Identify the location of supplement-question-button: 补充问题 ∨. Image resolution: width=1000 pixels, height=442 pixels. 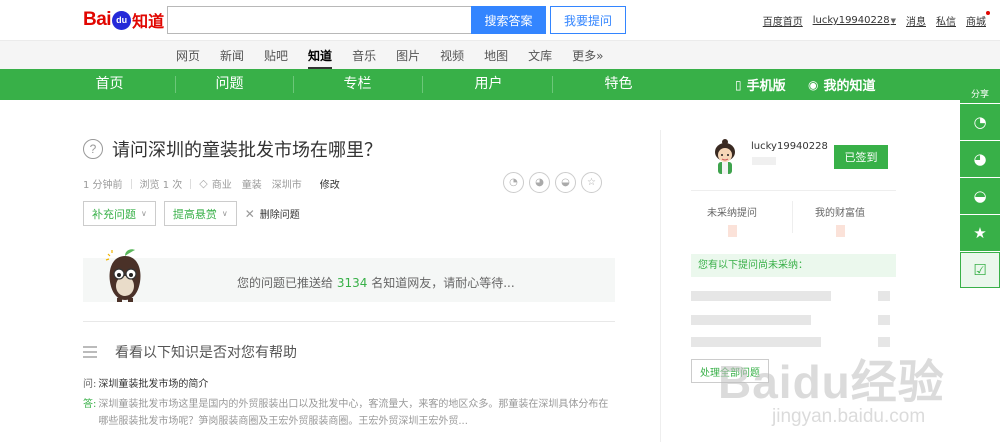
(119, 213).